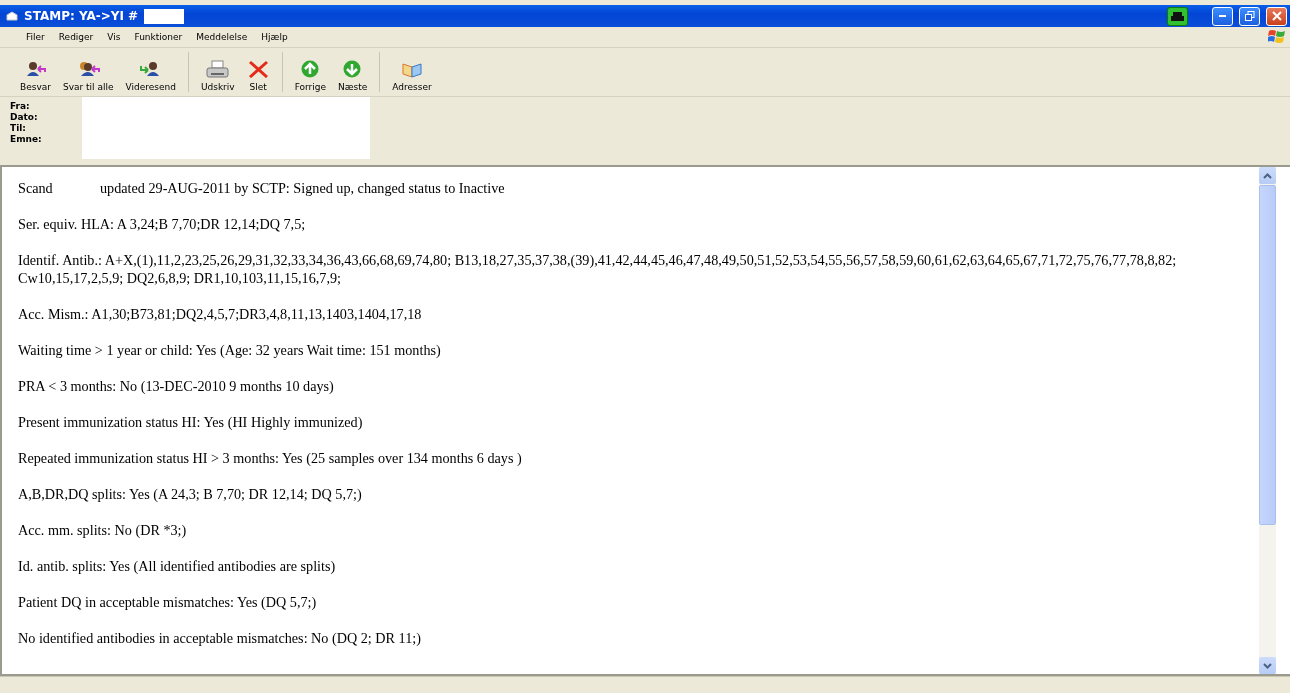 Image resolution: width=1290 pixels, height=693 pixels. I want to click on toolbar-button: Slet, so click(258, 72).